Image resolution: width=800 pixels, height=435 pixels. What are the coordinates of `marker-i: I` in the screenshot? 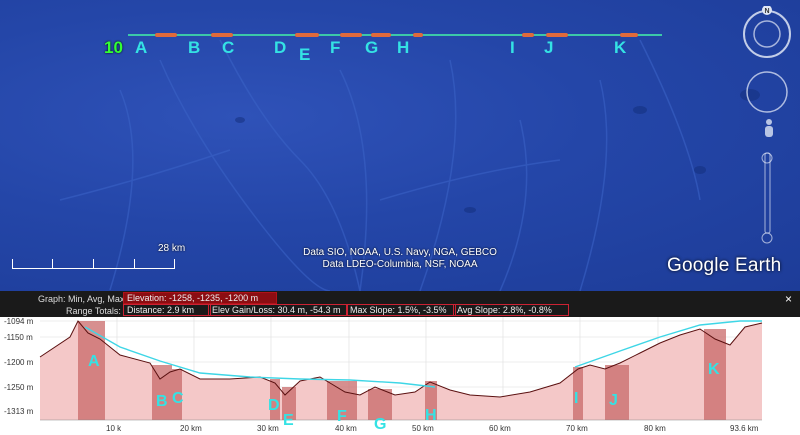 It's located at (512, 48).